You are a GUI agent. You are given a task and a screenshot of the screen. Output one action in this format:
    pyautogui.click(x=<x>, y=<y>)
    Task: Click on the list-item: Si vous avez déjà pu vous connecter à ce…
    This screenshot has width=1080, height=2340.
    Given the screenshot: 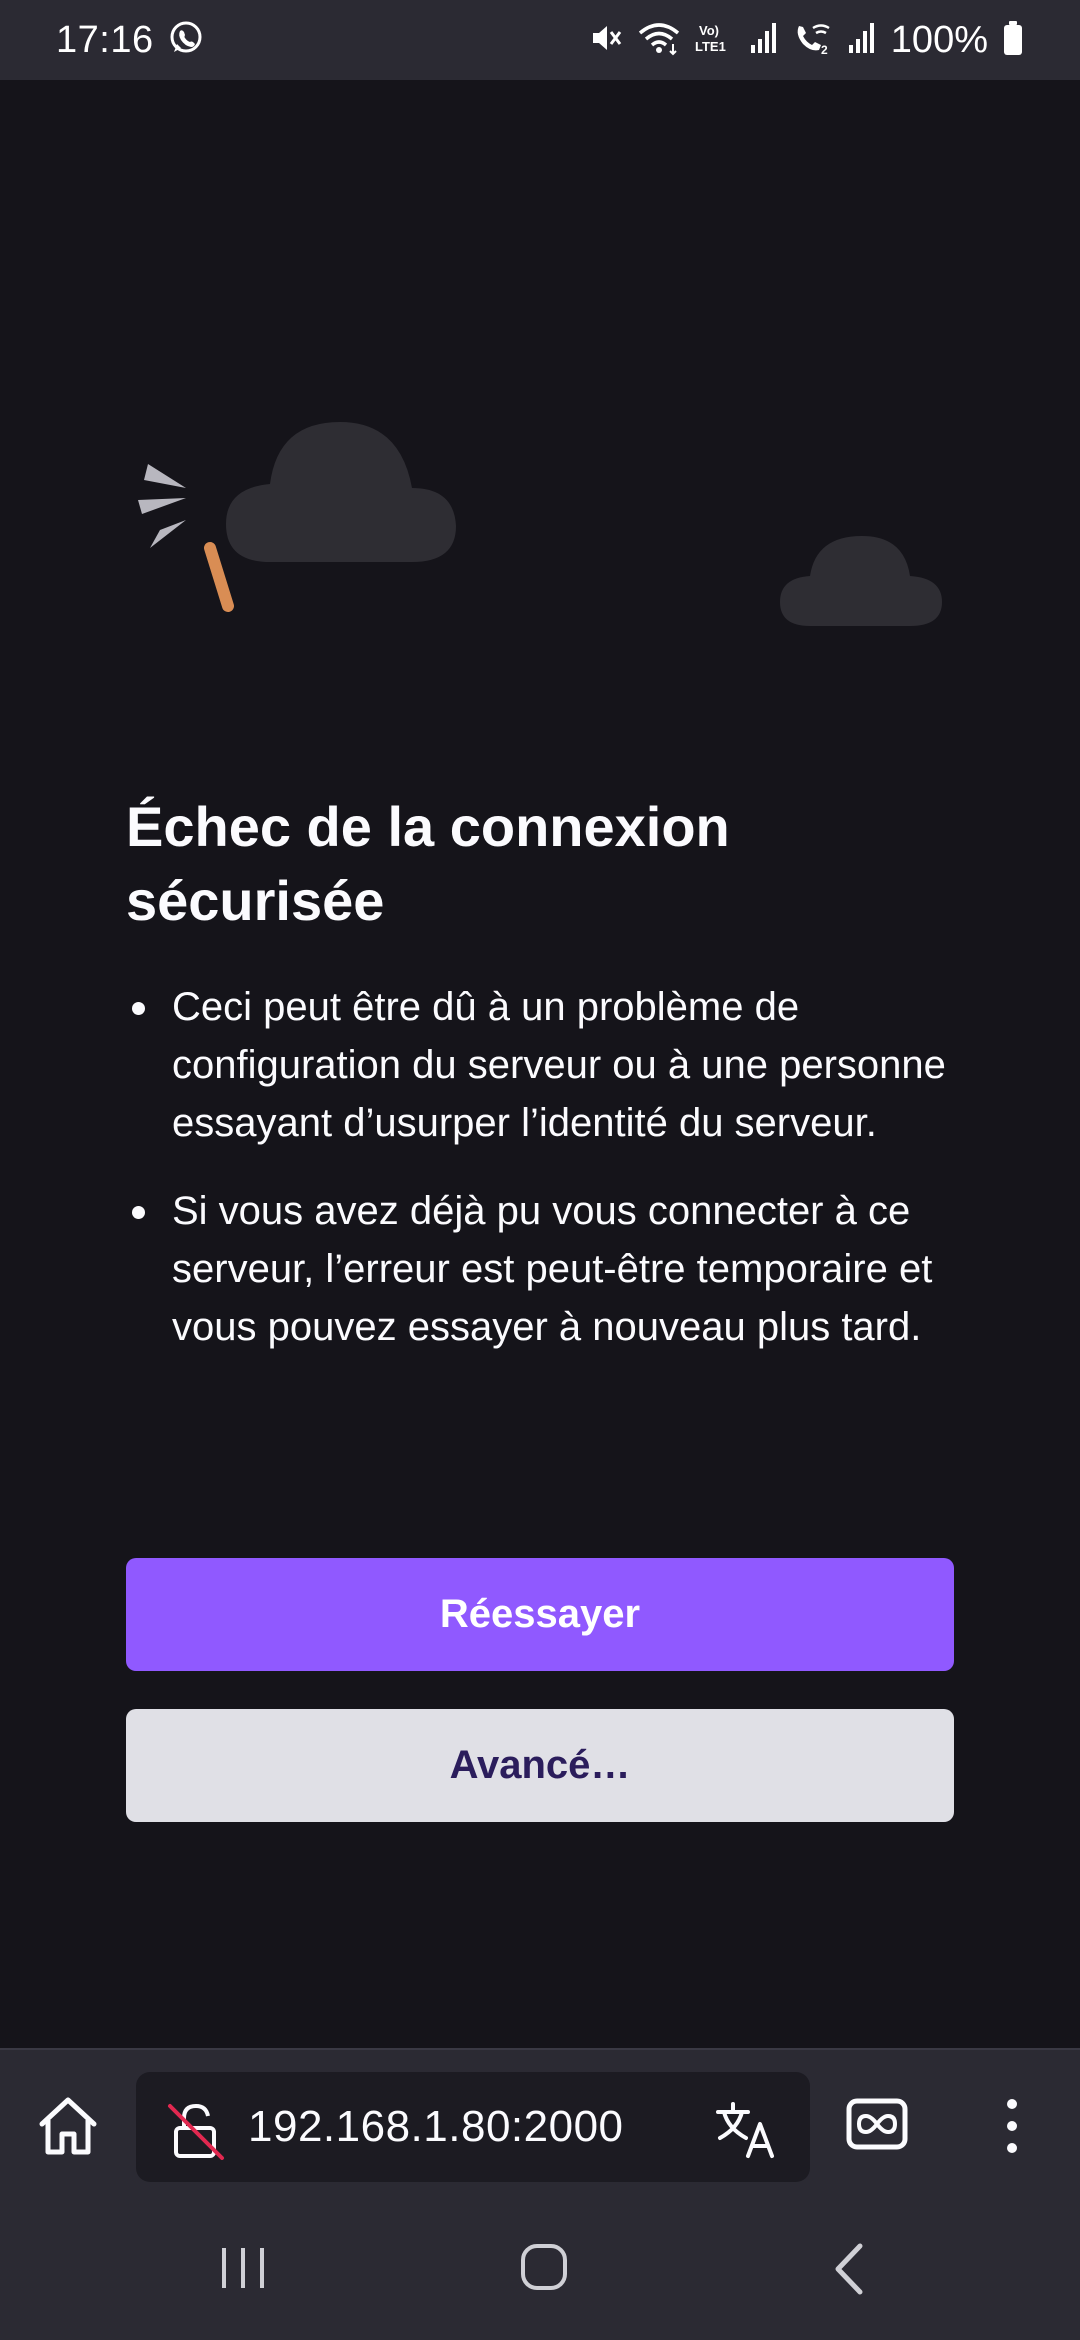 What is the action you would take?
    pyautogui.click(x=540, y=1269)
    